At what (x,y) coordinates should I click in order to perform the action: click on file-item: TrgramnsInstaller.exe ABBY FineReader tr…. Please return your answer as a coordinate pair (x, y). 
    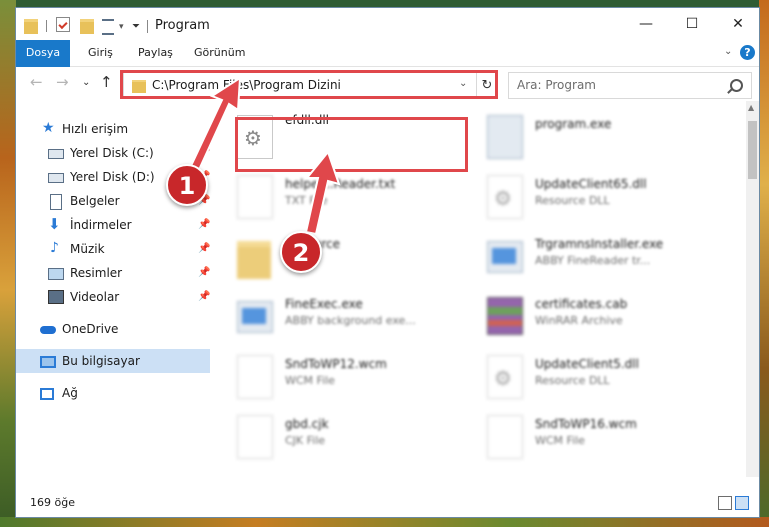
    Looking at the image, I should click on (590, 258).